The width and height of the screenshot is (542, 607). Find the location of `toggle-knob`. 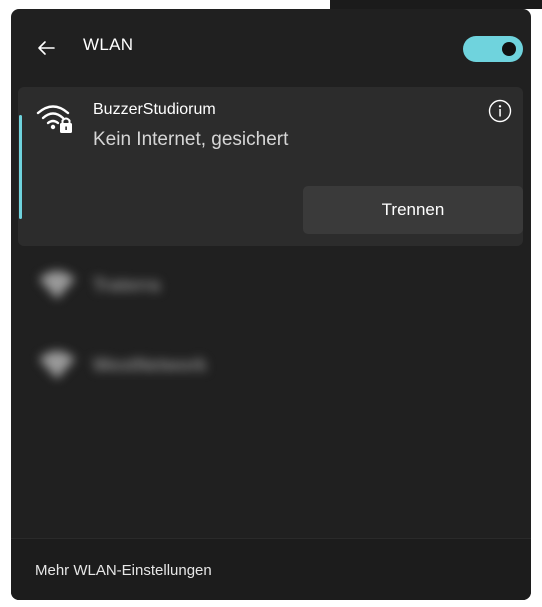

toggle-knob is located at coordinates (509, 49).